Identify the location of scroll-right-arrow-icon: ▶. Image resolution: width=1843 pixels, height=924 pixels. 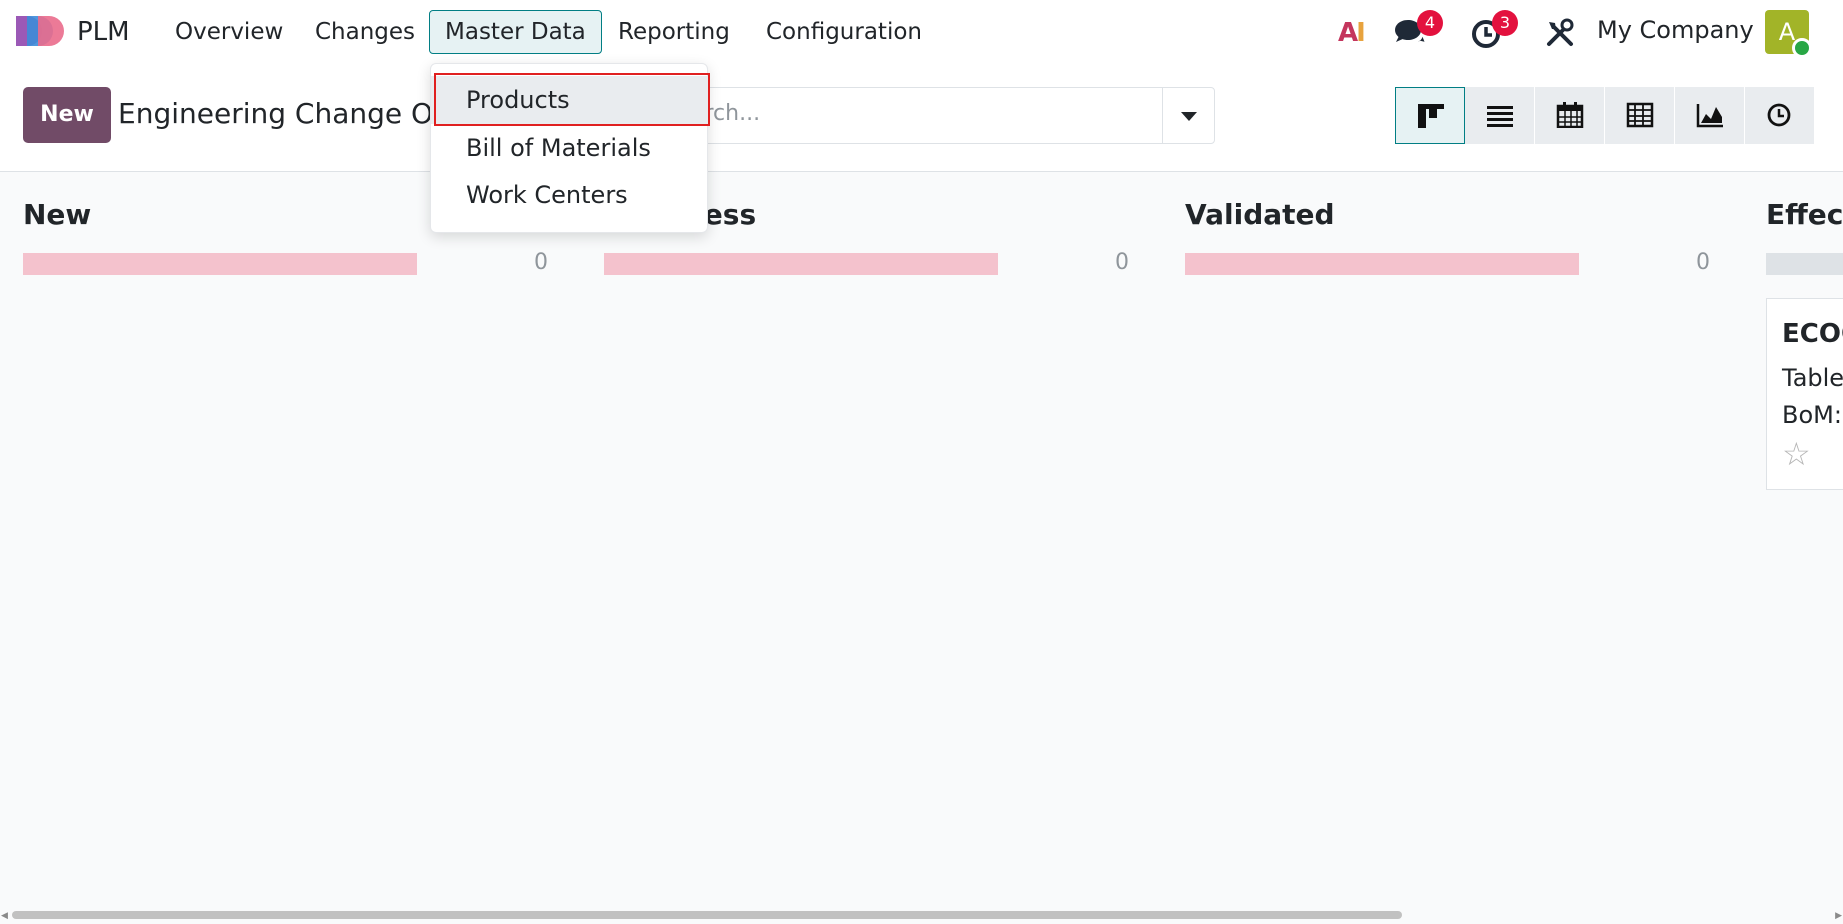
(1838, 916).